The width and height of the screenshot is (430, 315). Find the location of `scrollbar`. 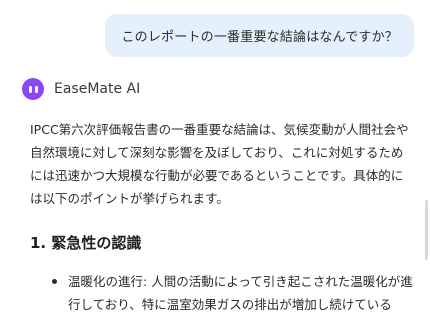

scrollbar is located at coordinates (426, 230).